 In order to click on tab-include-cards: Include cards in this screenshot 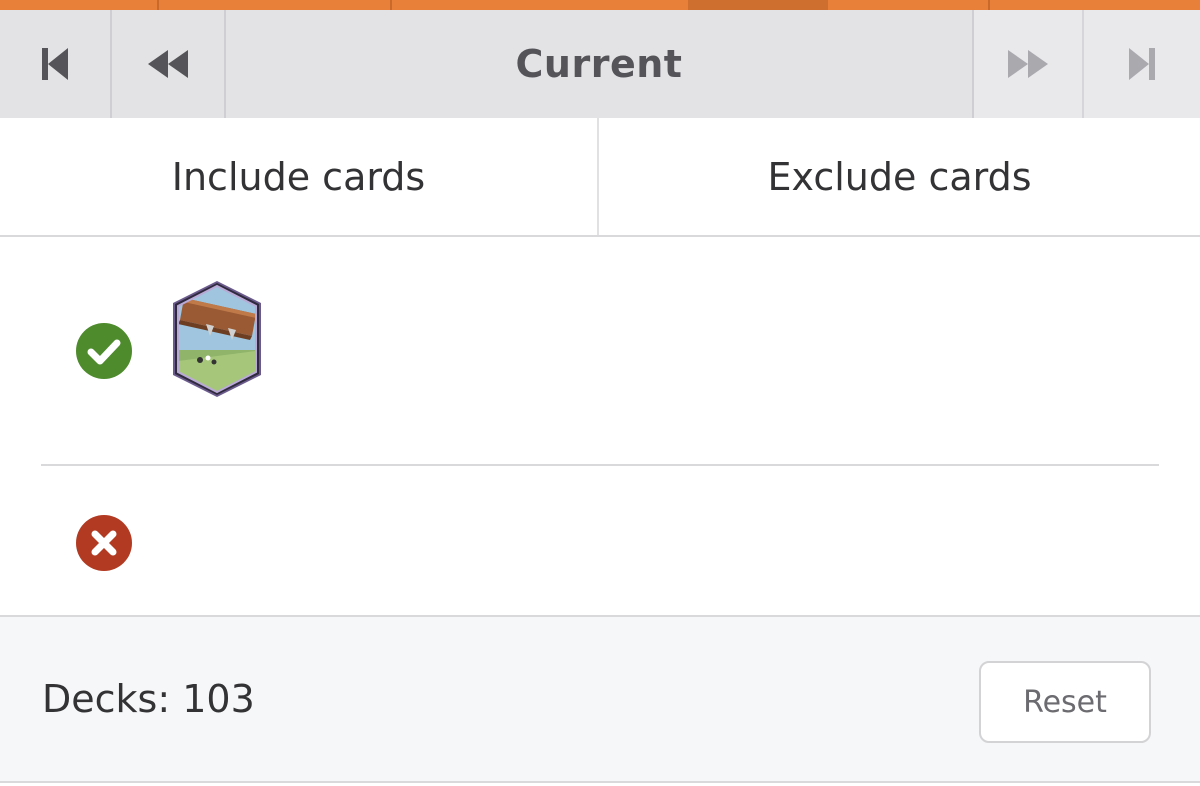, I will do `click(299, 176)`.